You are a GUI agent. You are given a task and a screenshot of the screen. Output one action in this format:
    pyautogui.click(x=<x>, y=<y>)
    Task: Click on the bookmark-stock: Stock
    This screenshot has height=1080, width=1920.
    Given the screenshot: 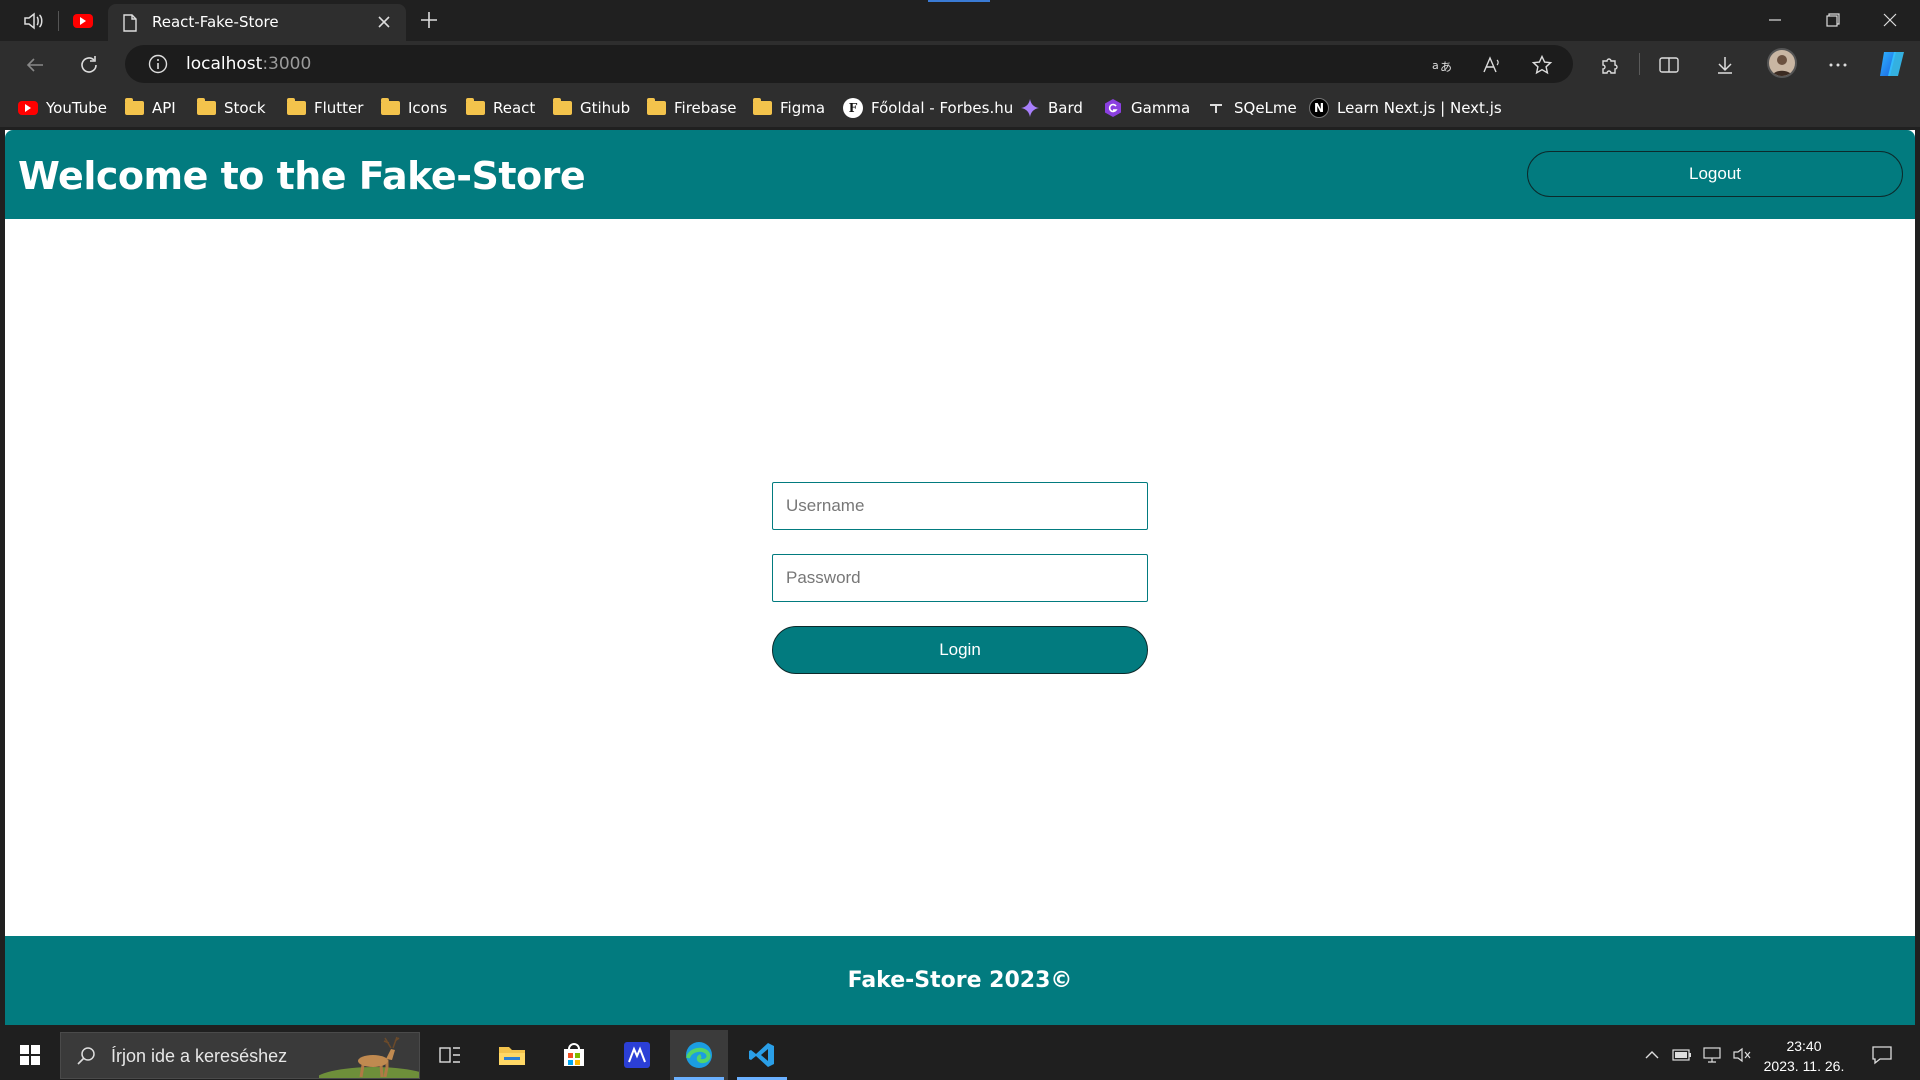 What is the action you would take?
    pyautogui.click(x=231, y=108)
    